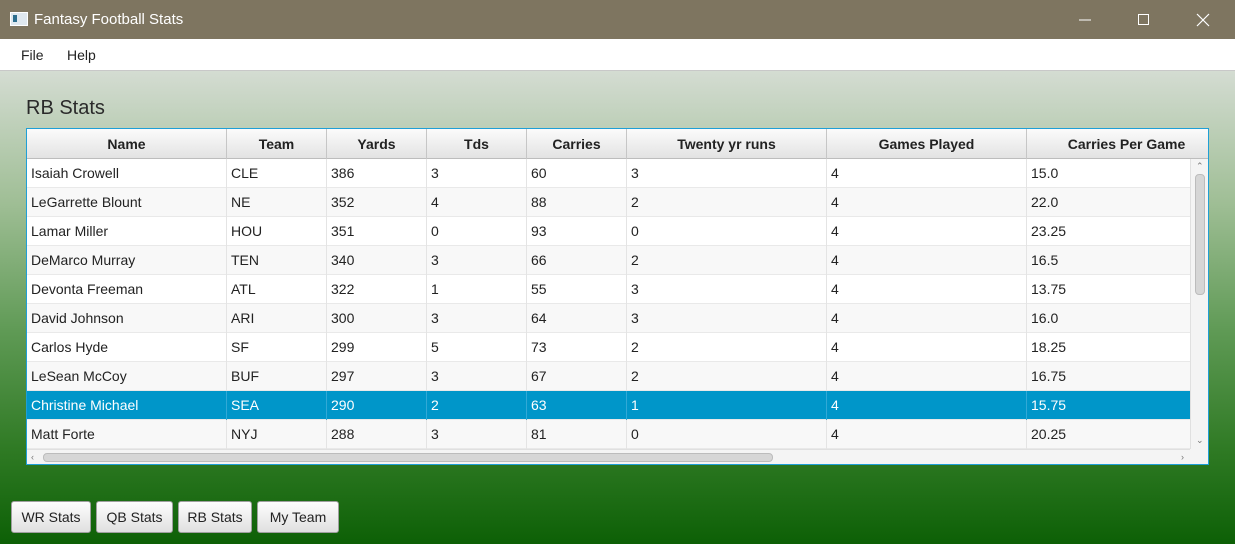 Image resolution: width=1235 pixels, height=544 pixels. What do you see at coordinates (109, 19) in the screenshot?
I see `window-title: Fantasy Football Stats` at bounding box center [109, 19].